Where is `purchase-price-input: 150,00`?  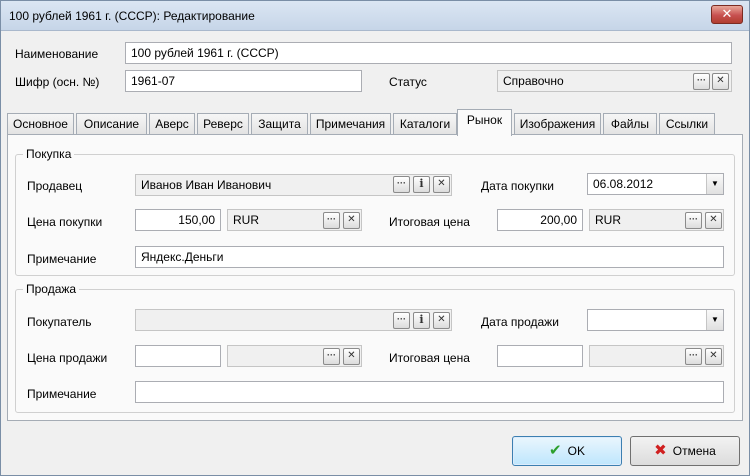 purchase-price-input: 150,00 is located at coordinates (178, 220).